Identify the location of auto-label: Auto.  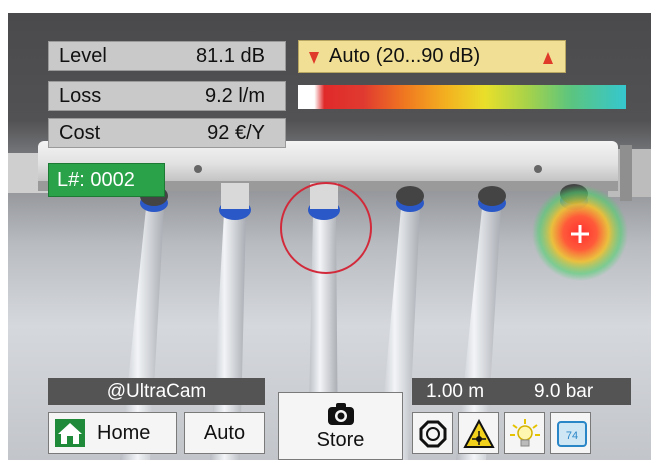
(224, 433).